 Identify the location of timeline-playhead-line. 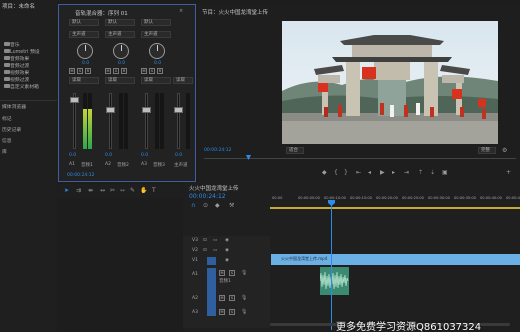
(331, 266).